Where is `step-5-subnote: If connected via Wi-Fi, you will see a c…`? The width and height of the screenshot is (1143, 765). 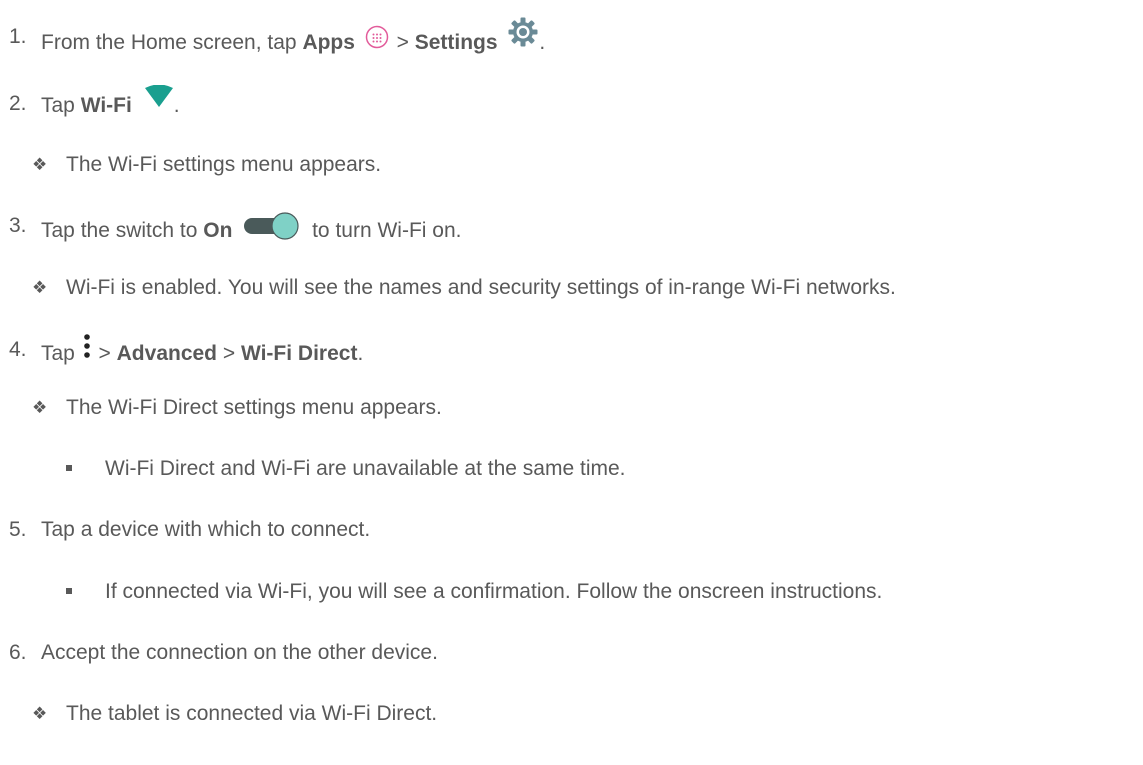 step-5-subnote: If connected via Wi-Fi, you will see a c… is located at coordinates (571, 592).